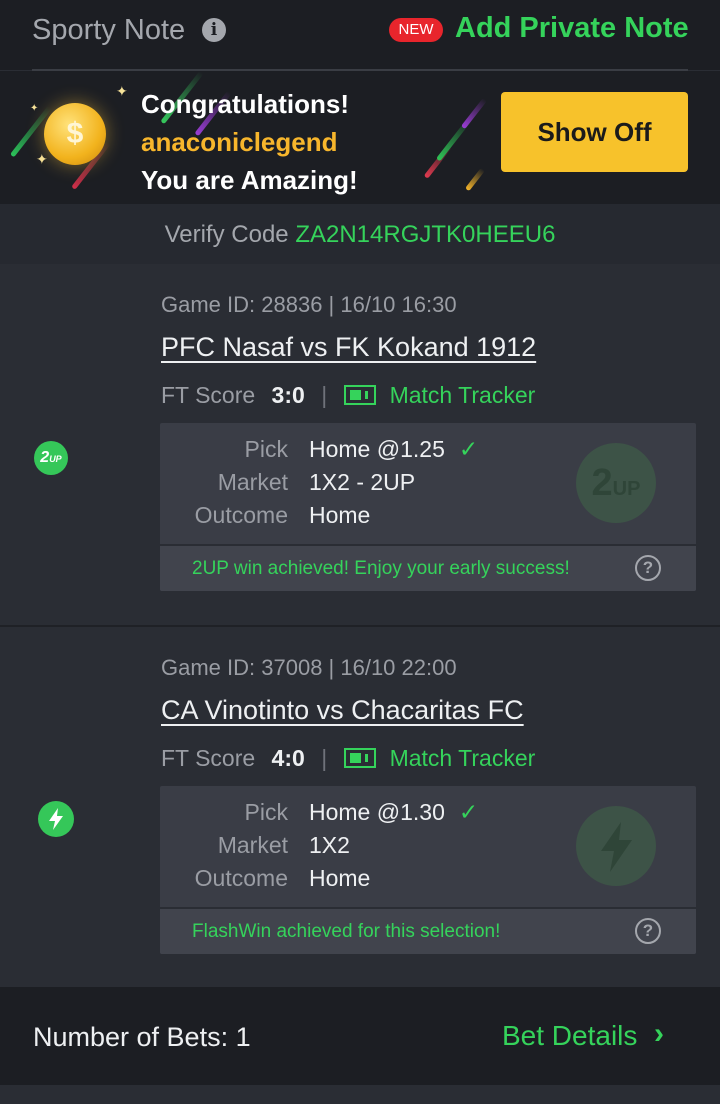 Image resolution: width=720 pixels, height=1104 pixels. I want to click on bets-summary-bar: Number of Bets: 1 Bet Details ›, so click(360, 1036).